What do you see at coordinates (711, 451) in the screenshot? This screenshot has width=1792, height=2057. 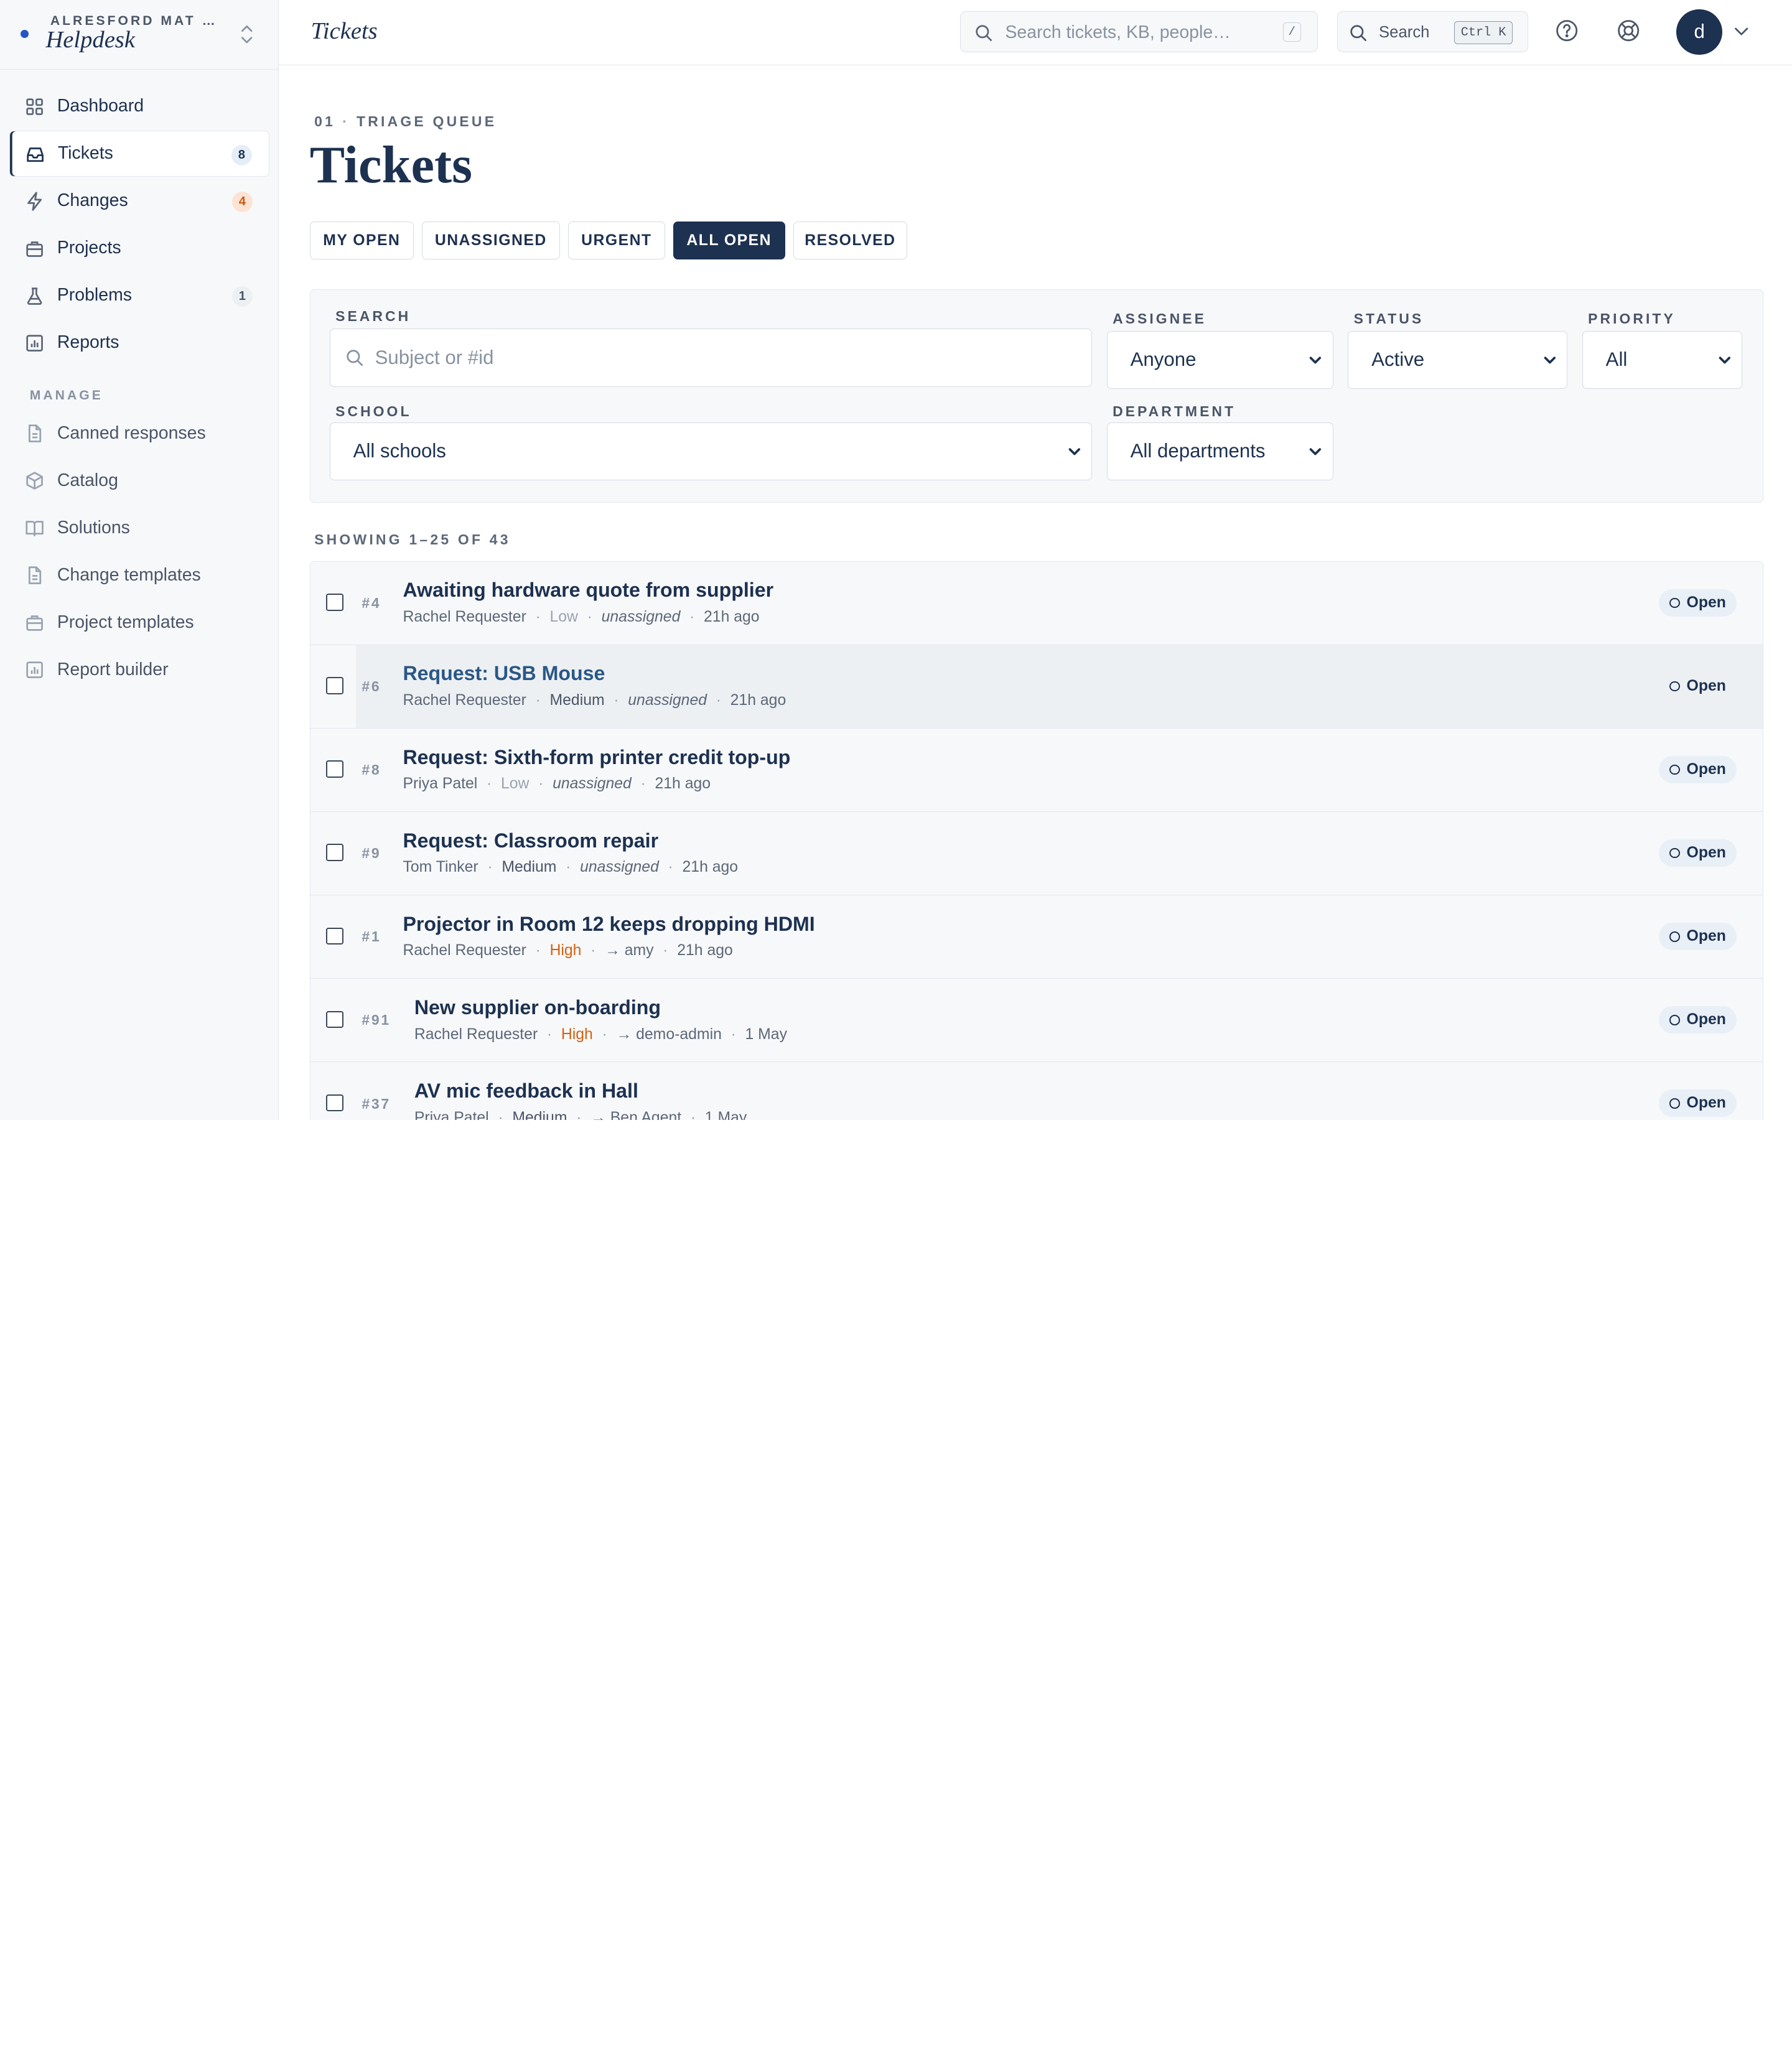 I see `school-select: All schools` at bounding box center [711, 451].